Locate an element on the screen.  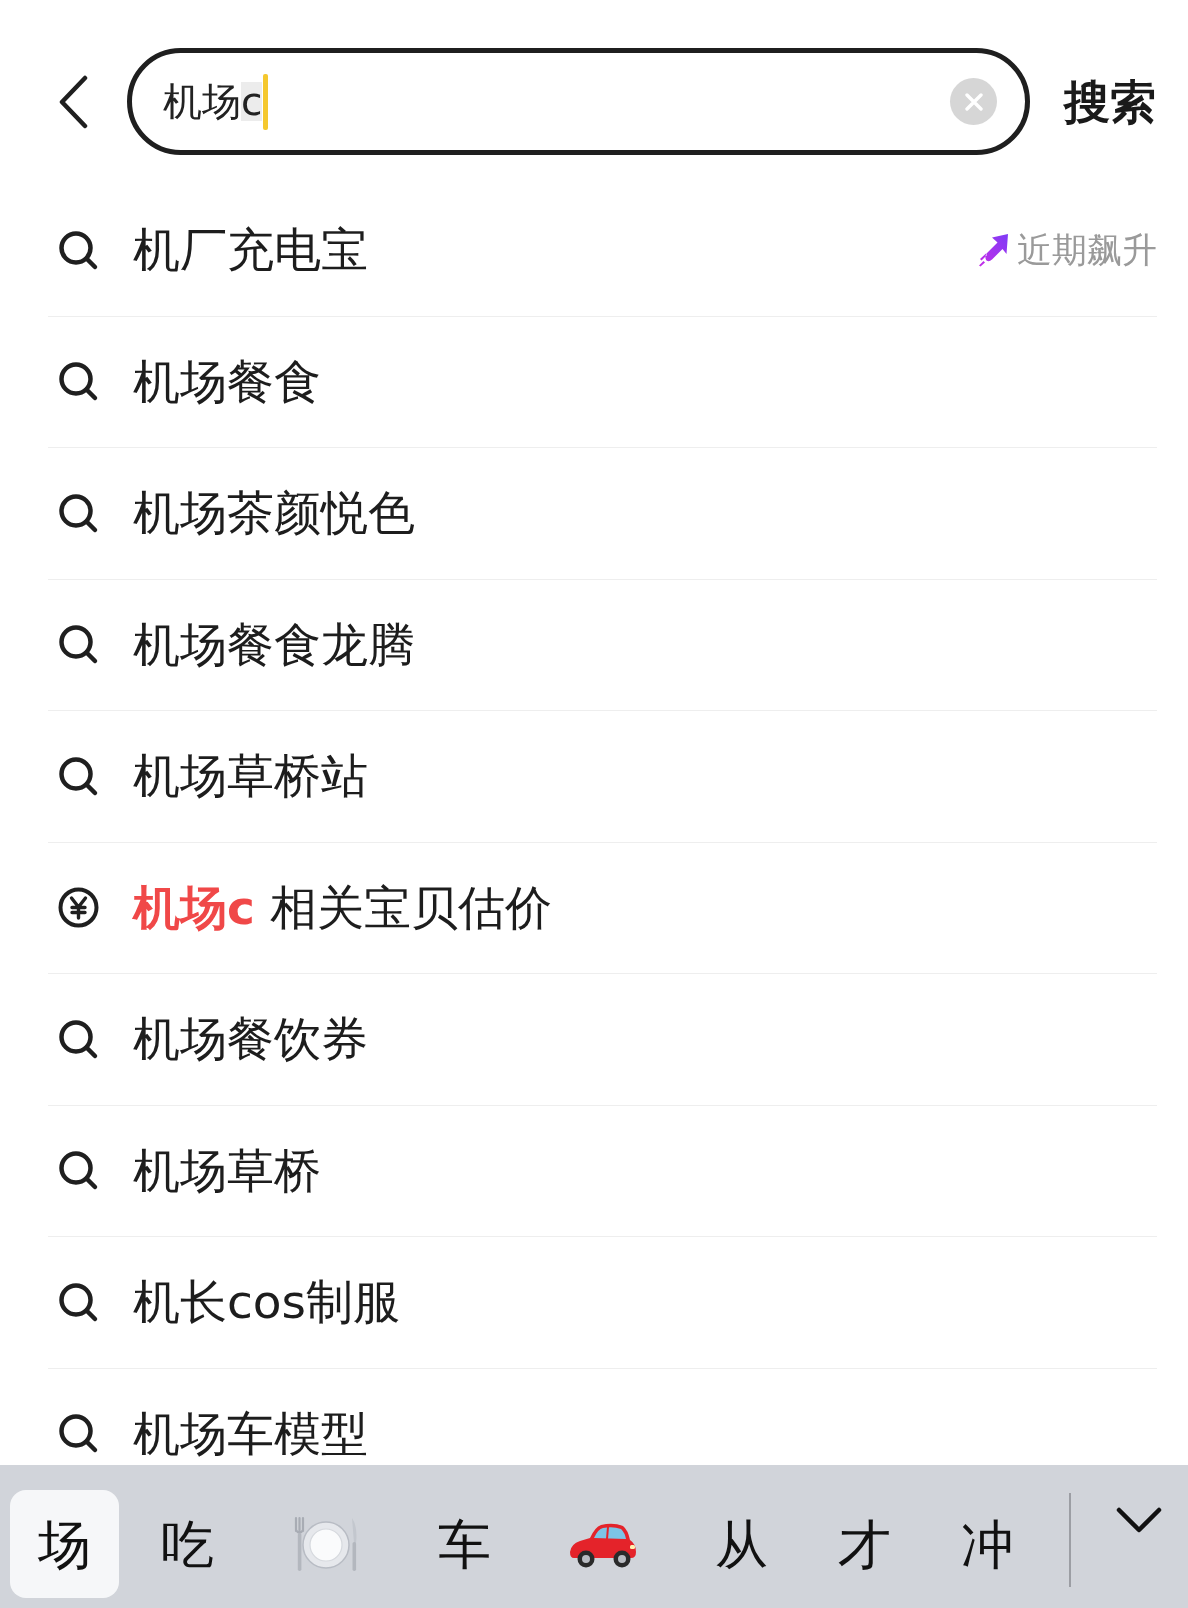
close-icon is located at coordinates (973, 101).